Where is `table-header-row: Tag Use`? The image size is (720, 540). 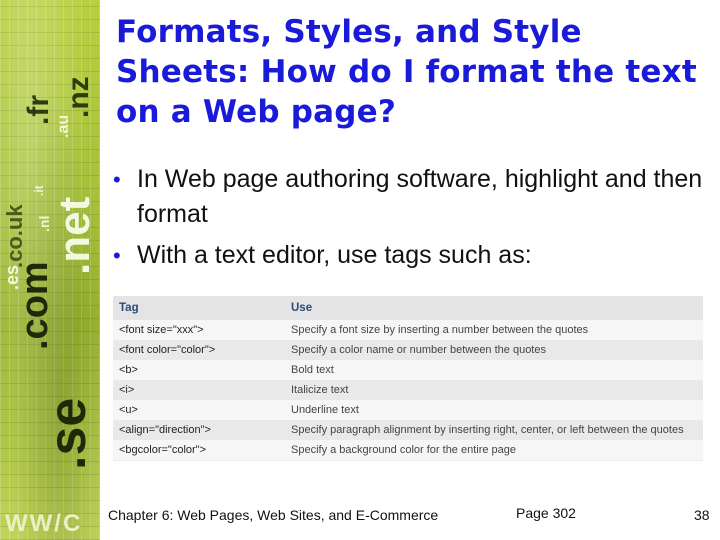 table-header-row: Tag Use is located at coordinates (408, 308).